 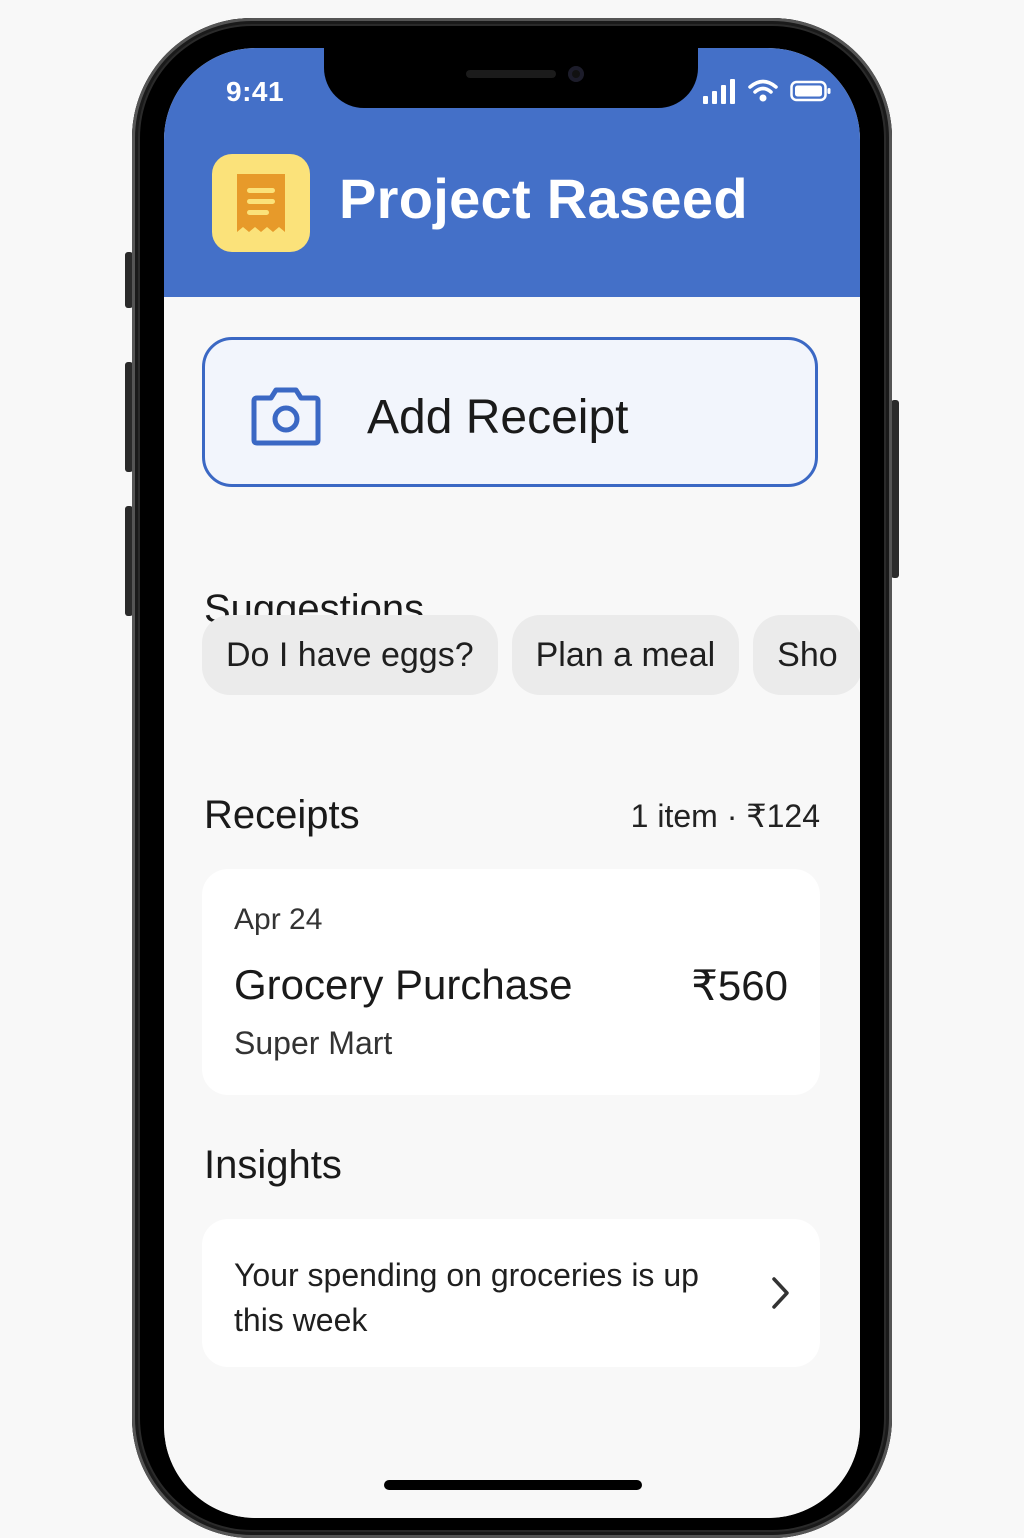 I want to click on add-receipt-button: Add Receipt, so click(x=510, y=412).